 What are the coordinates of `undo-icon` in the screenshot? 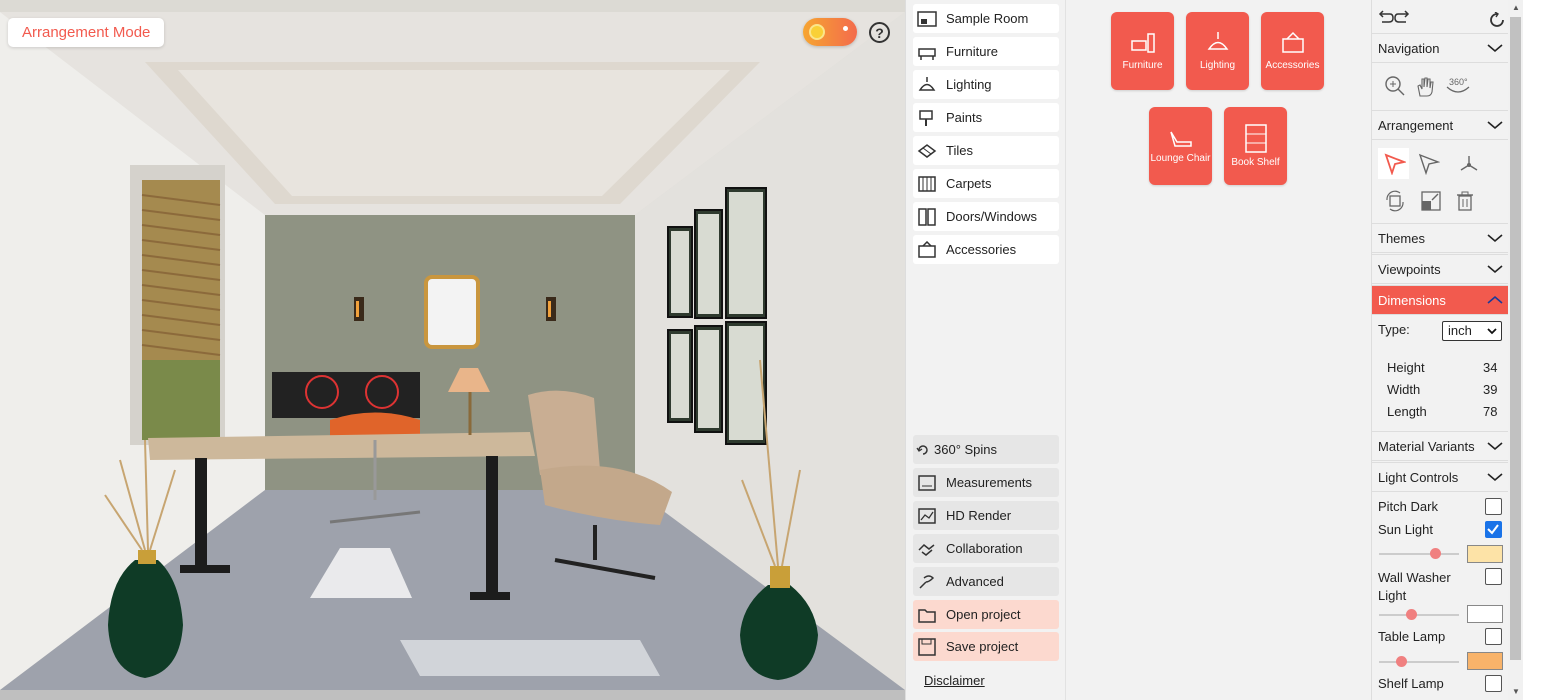 It's located at (1385, 17).